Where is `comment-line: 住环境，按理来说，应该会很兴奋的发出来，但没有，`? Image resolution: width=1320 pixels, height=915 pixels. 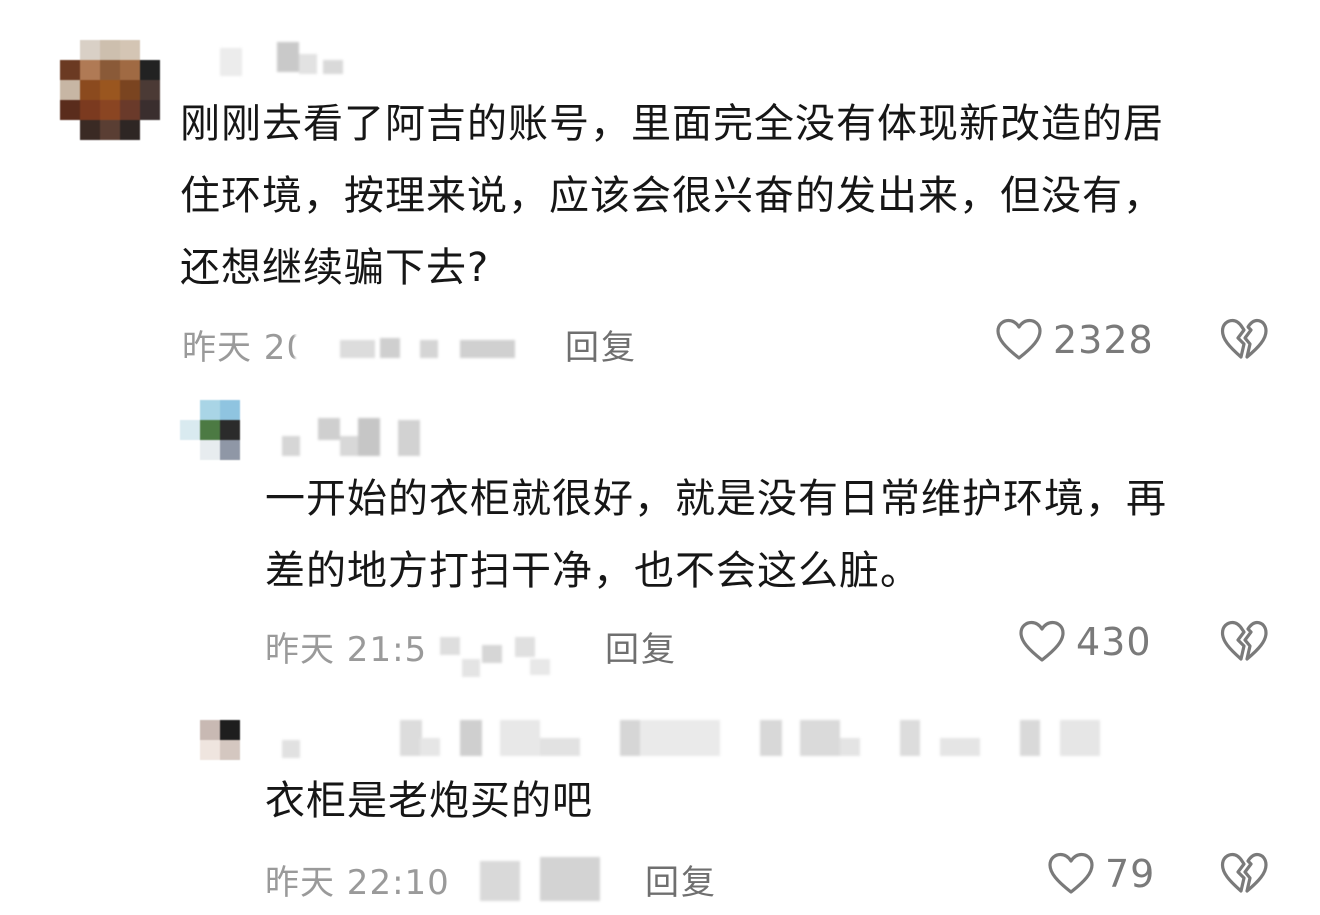
comment-line: 住环境，按理来说，应该会很兴奋的发出来，但没有， is located at coordinates (672, 196).